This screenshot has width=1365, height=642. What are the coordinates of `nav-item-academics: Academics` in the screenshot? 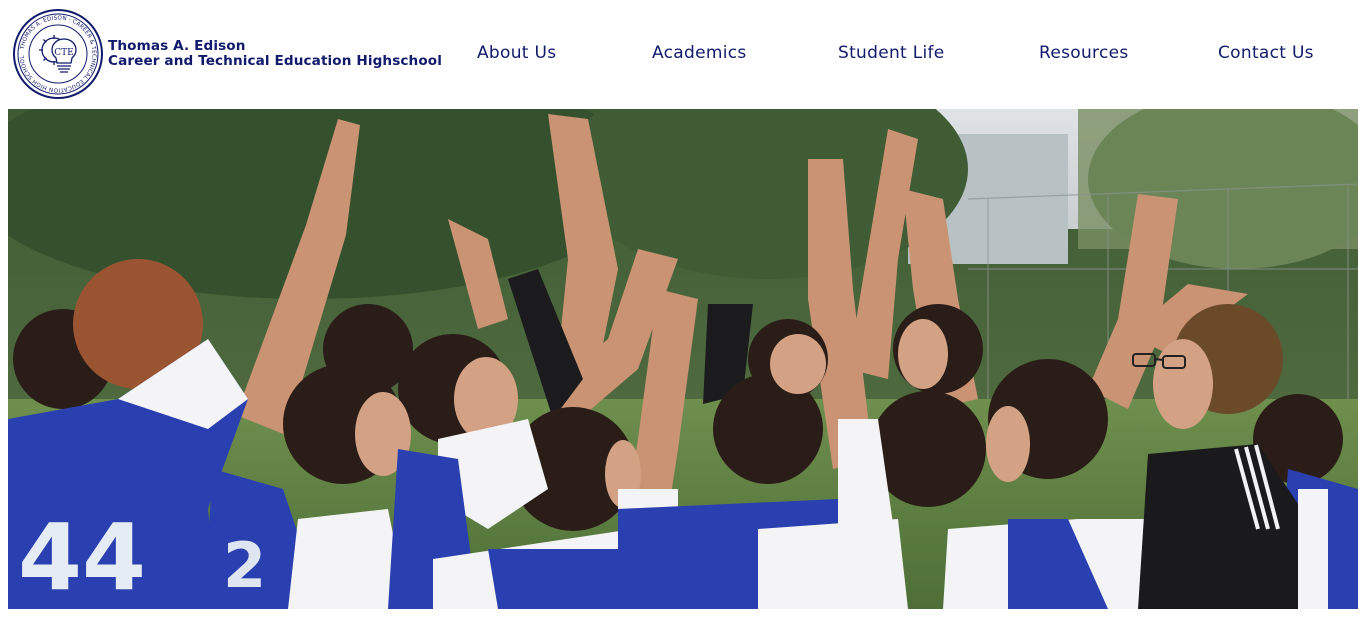 It's located at (699, 53).